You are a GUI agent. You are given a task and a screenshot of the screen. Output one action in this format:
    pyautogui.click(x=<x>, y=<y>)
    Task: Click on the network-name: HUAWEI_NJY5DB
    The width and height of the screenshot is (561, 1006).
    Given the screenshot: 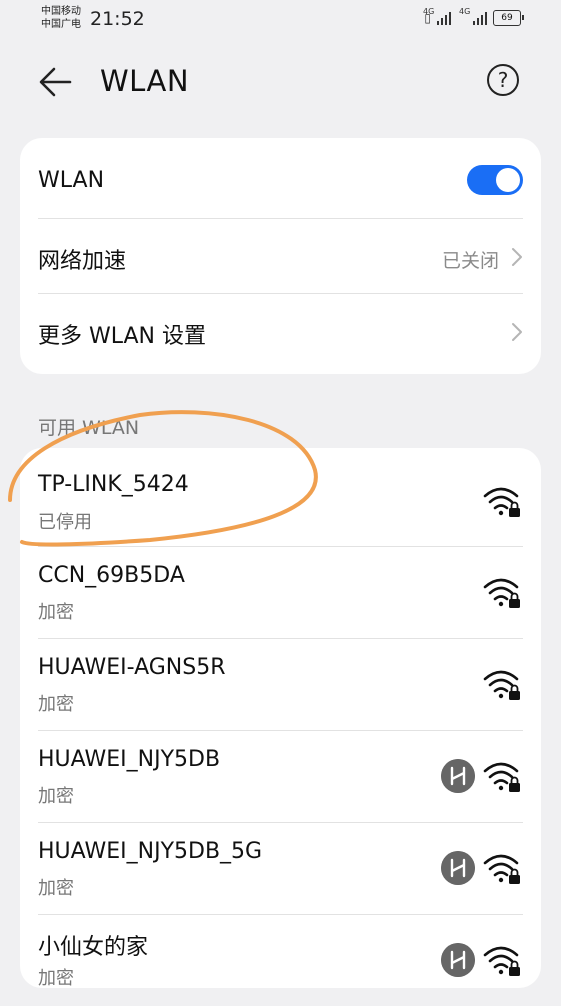 What is the action you would take?
    pyautogui.click(x=129, y=759)
    